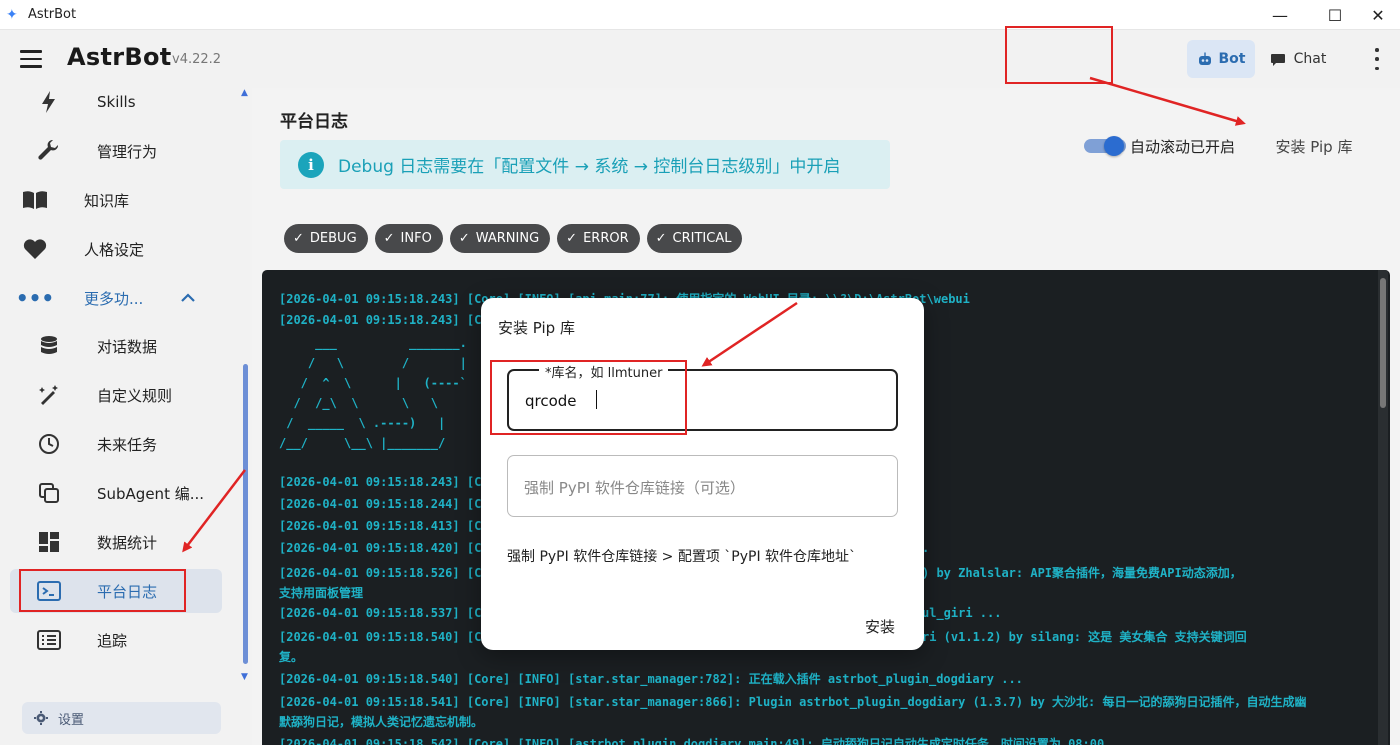 The width and height of the screenshot is (1400, 745). Describe the element at coordinates (358, 403) in the screenshot. I see `log-line: / /_\ \ \ \` at that location.